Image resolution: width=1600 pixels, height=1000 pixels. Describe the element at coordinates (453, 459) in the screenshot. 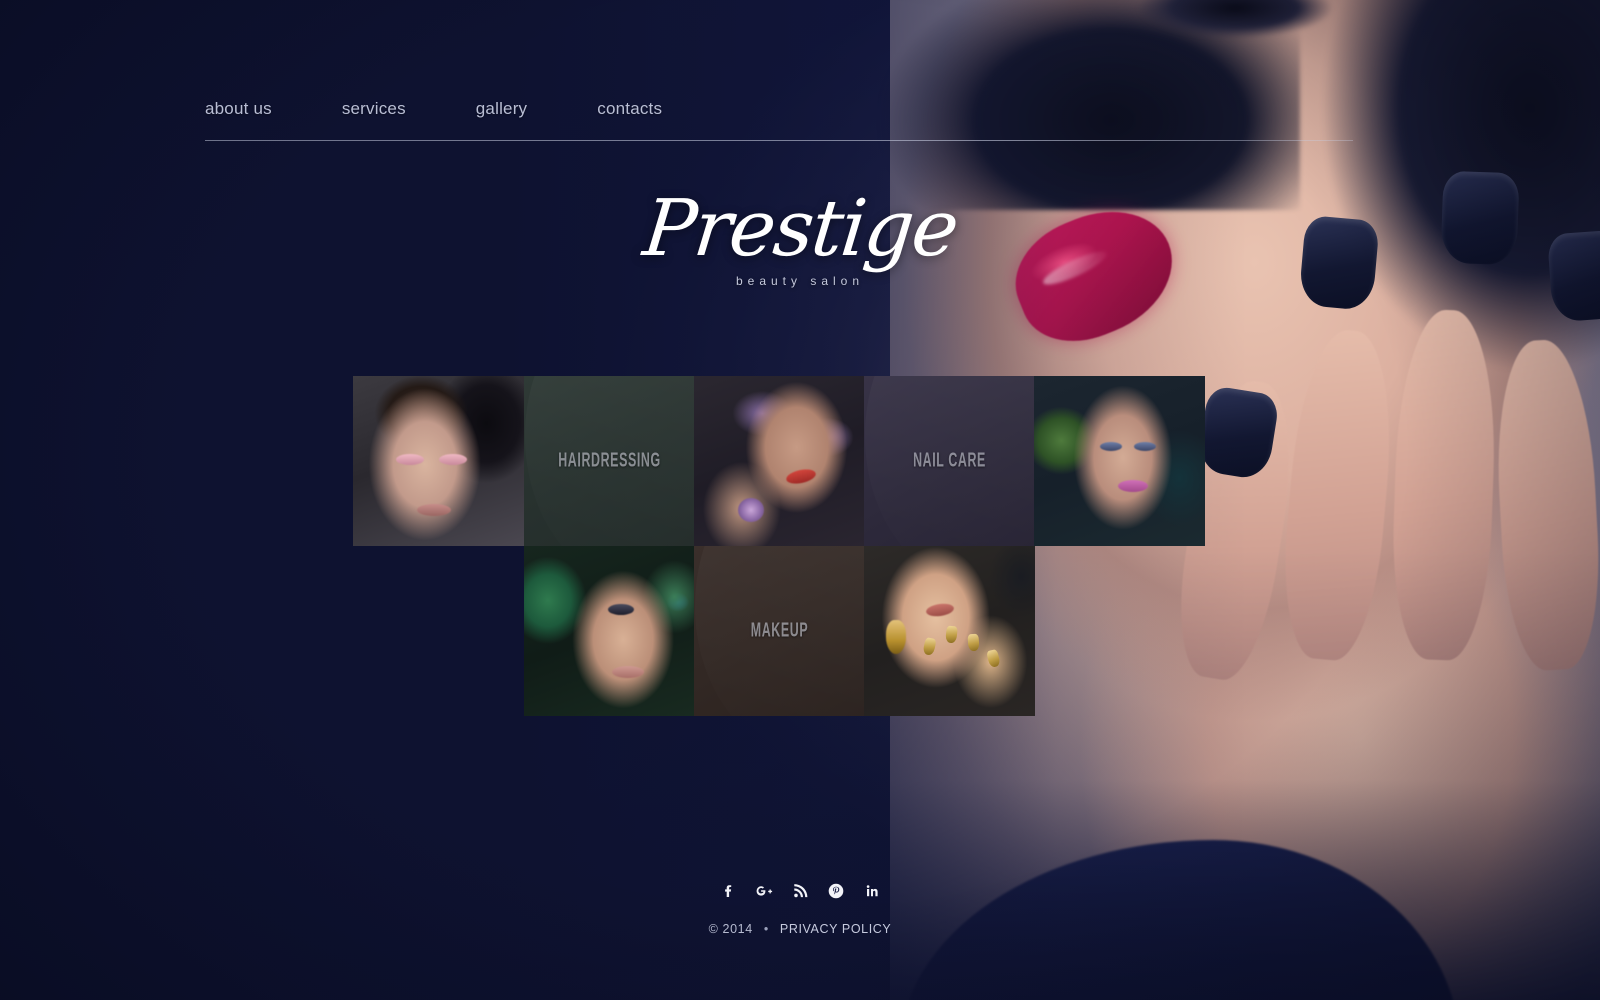

I see `eyeshadow-right` at that location.